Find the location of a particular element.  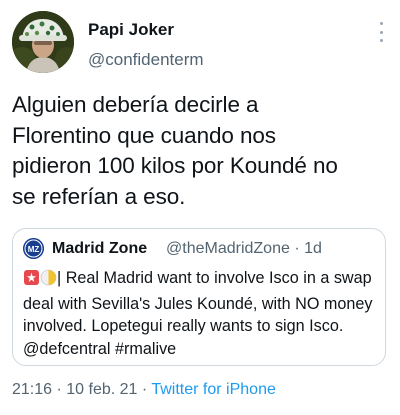

quoted-tweet-header: MZ Madrid Zone @theMadridZone · 1d is located at coordinates (203, 249).